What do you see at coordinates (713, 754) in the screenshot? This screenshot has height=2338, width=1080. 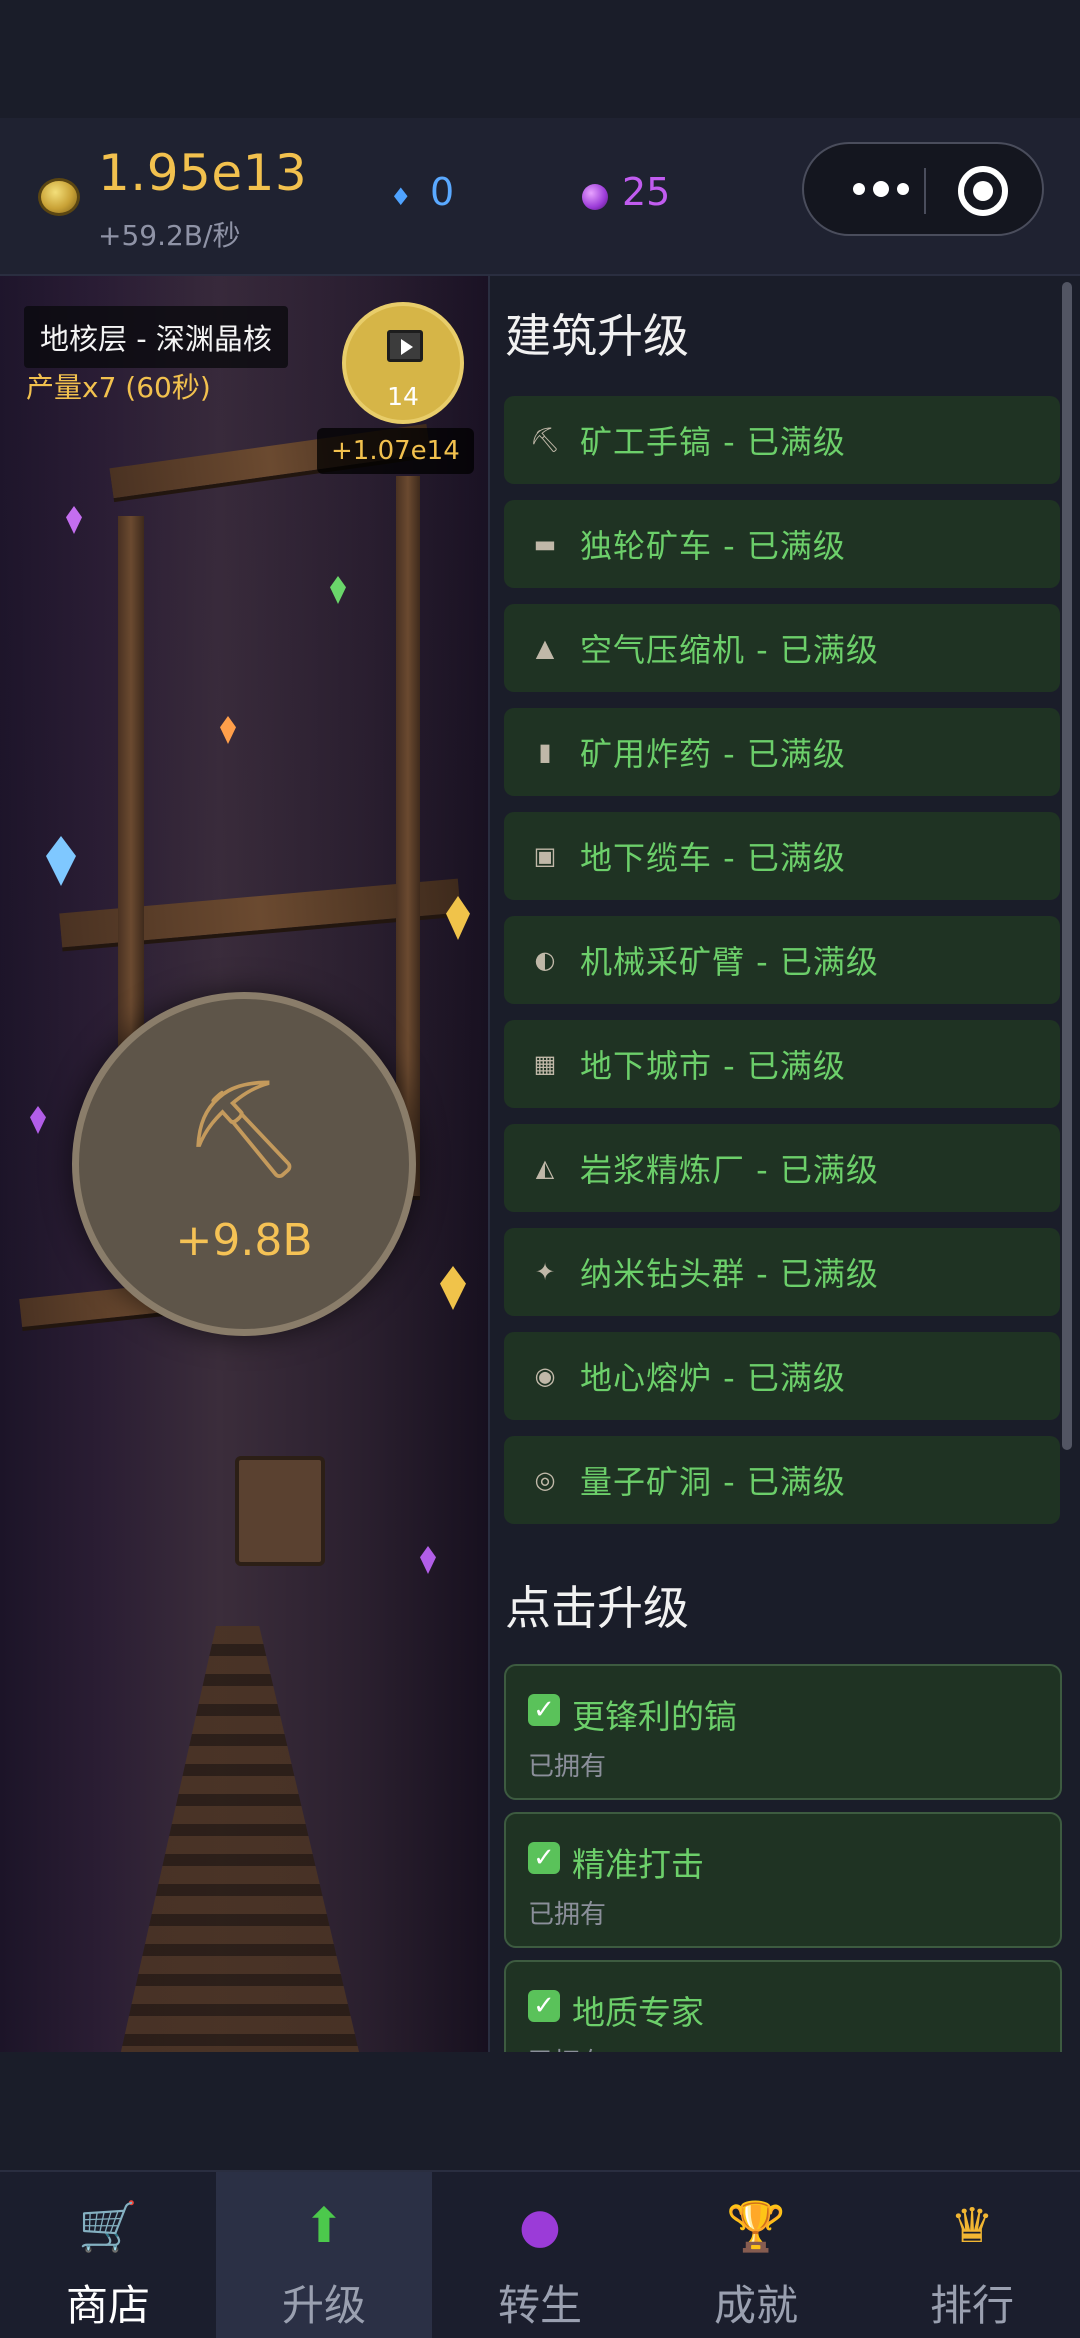 I see `building-label: 矿用炸药 - 已满级` at bounding box center [713, 754].